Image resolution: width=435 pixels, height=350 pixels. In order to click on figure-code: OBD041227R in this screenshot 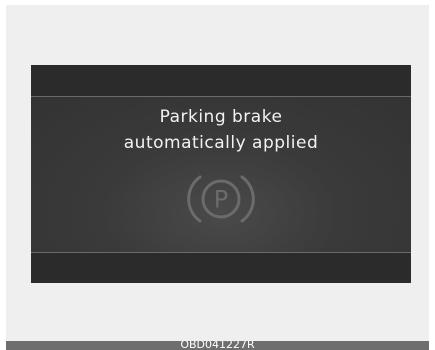, I will do `click(217, 345)`.